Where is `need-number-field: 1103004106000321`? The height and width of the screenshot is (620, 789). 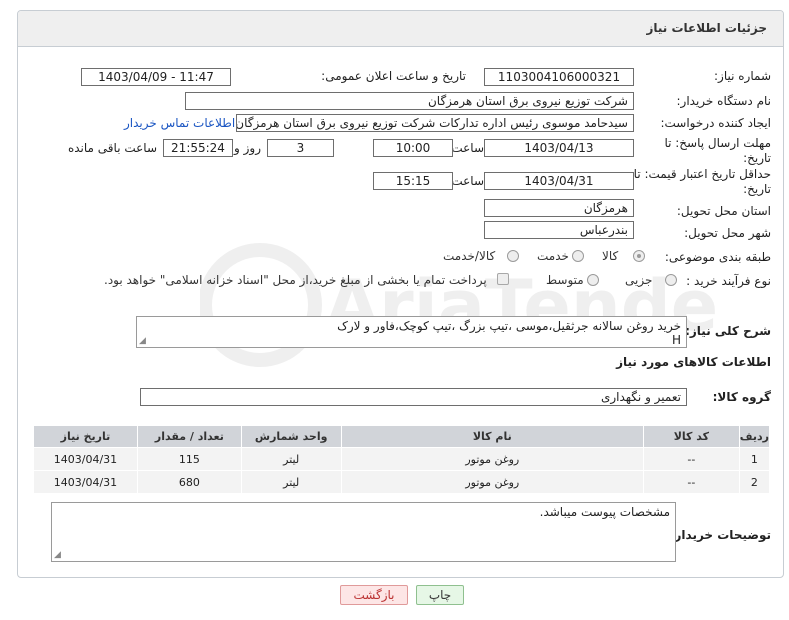 need-number-field: 1103004106000321 is located at coordinates (559, 77).